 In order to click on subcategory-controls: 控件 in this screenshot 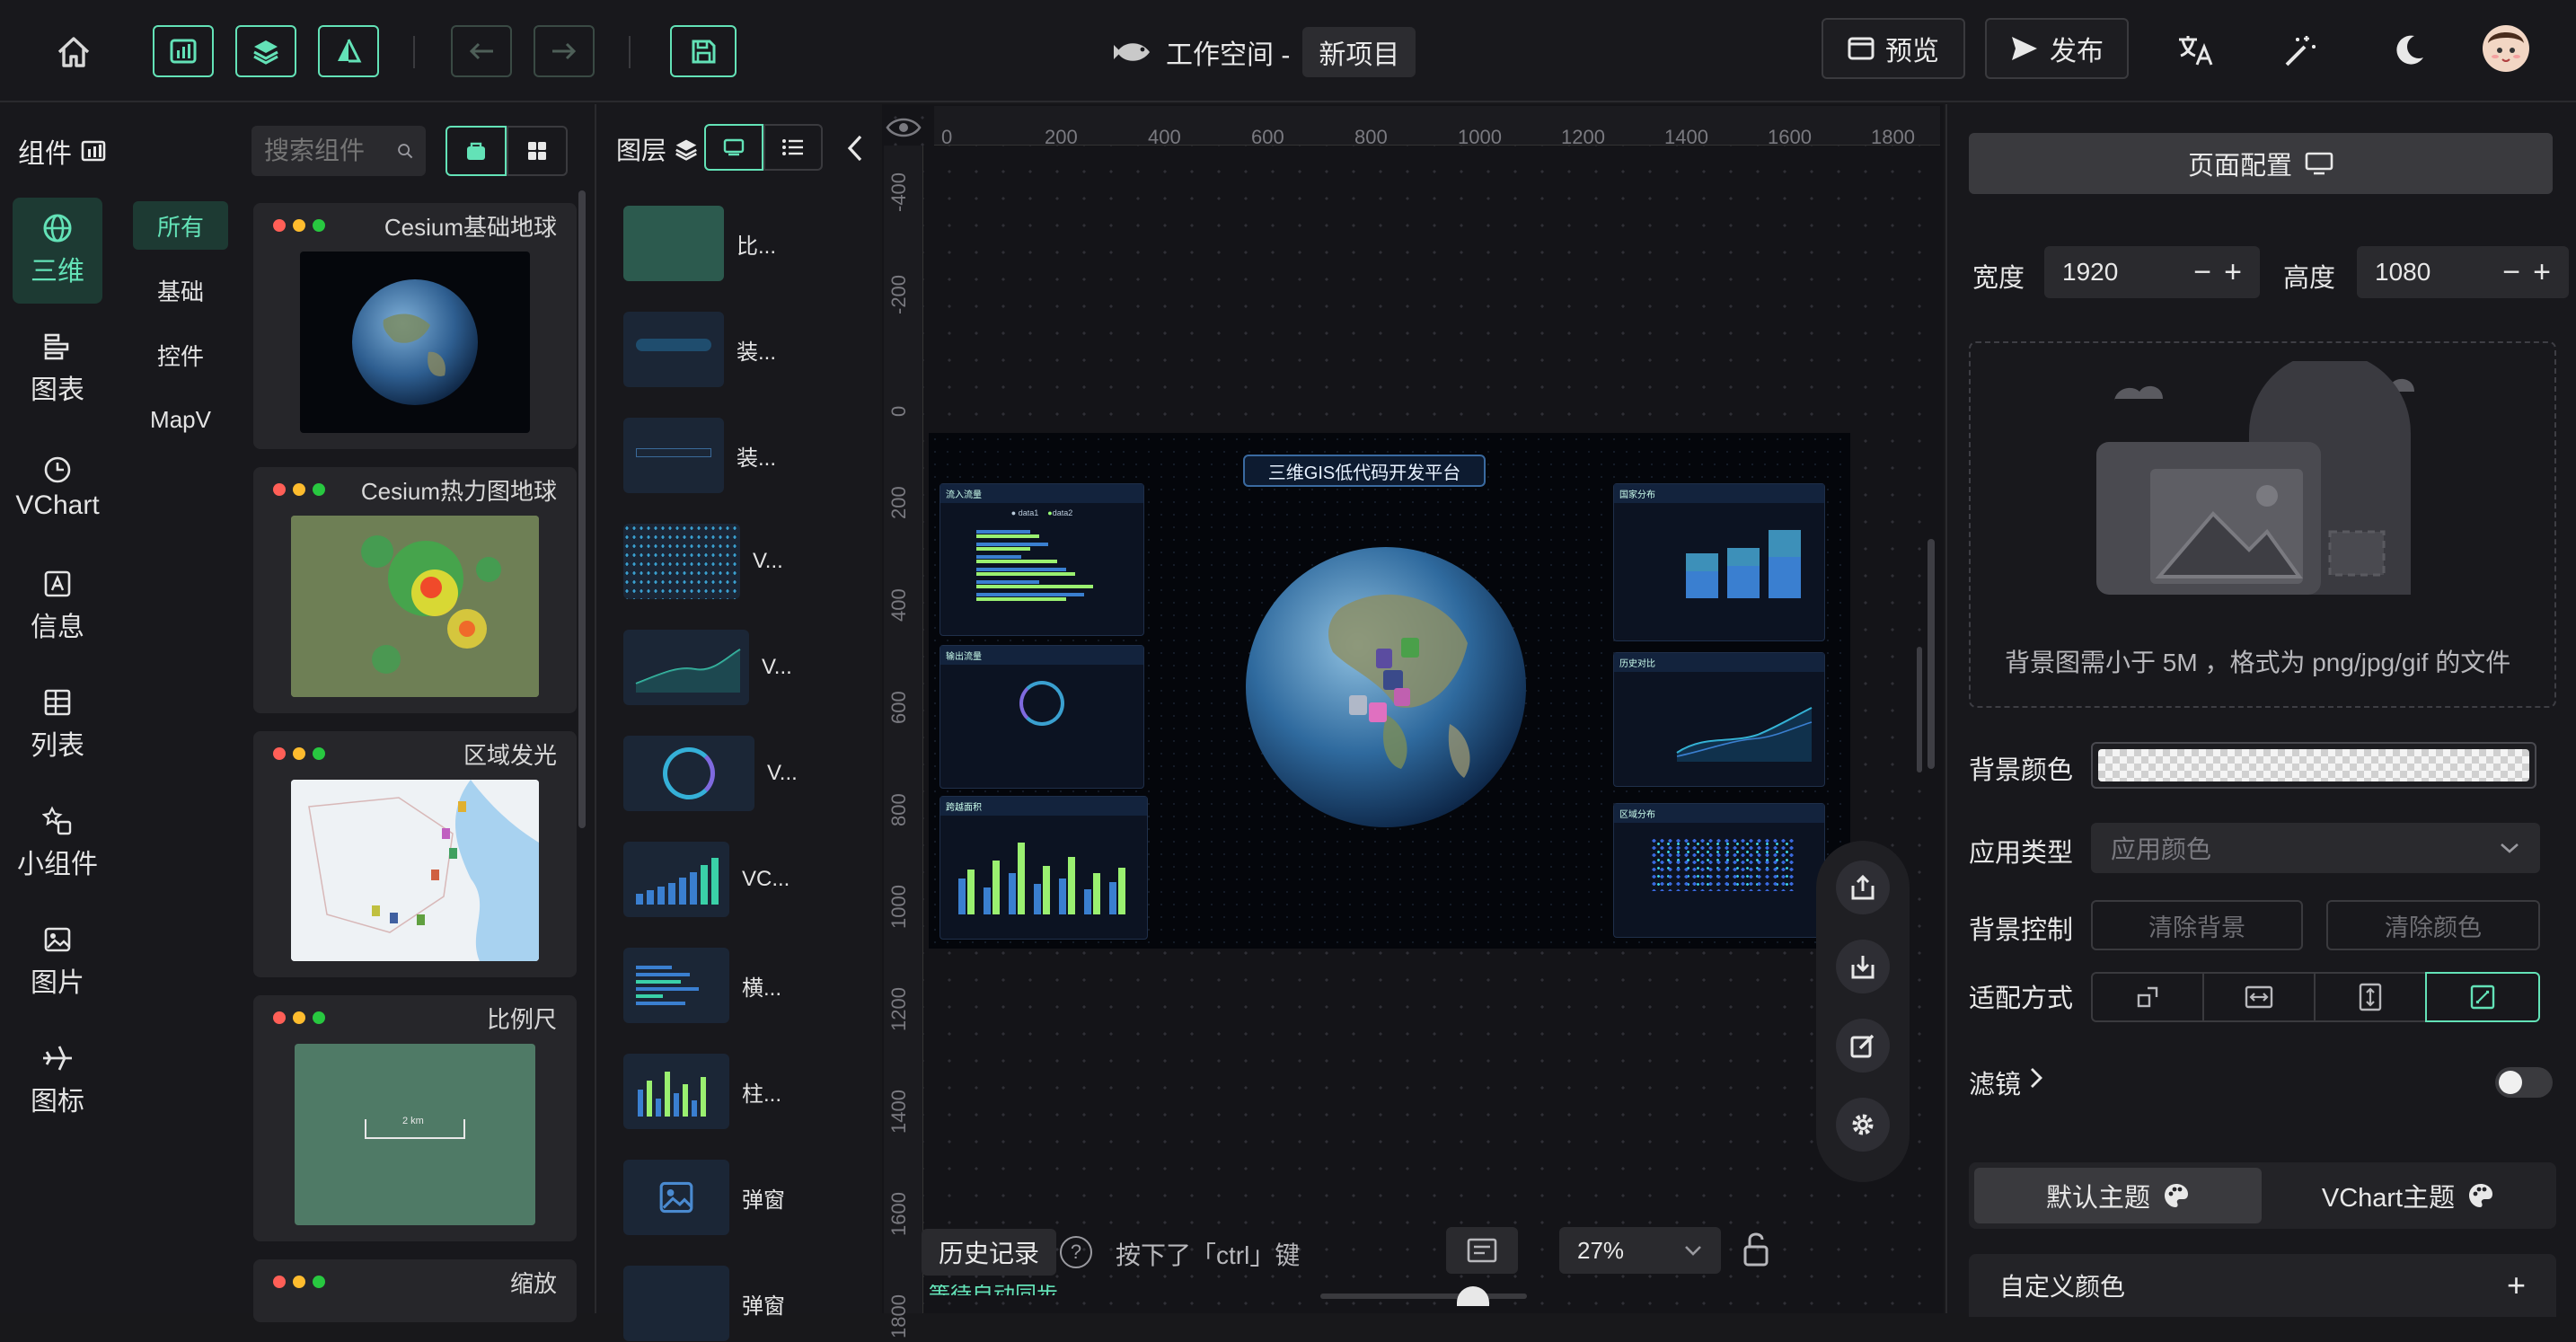, I will do `click(180, 355)`.